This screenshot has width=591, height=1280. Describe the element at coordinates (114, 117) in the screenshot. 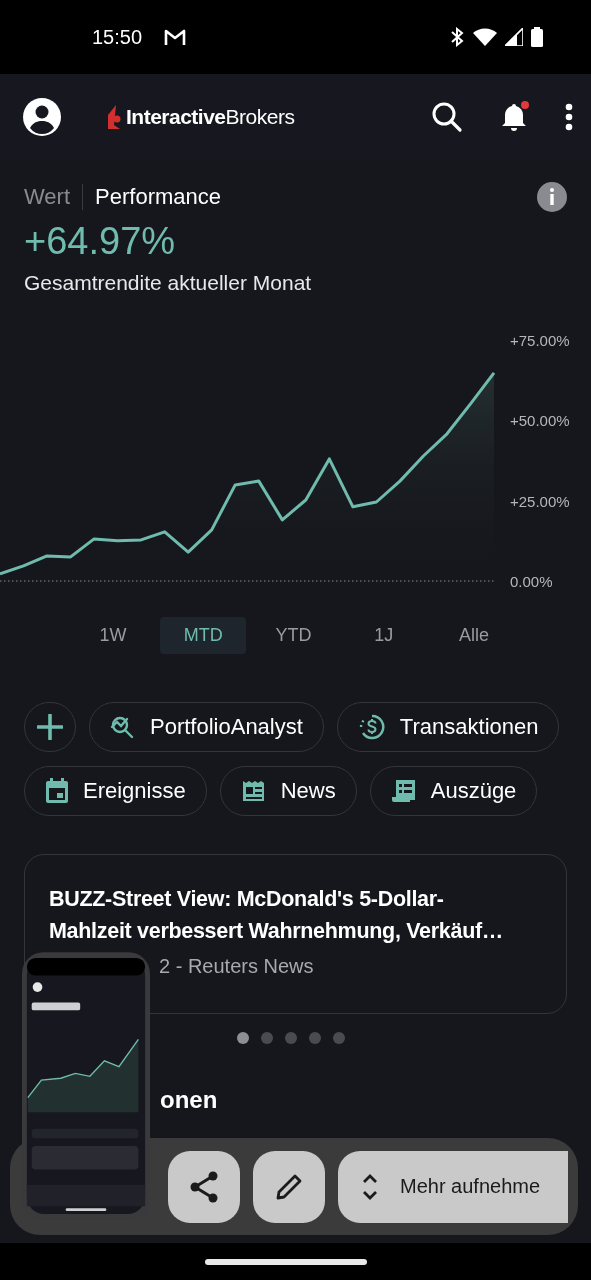

I see `flame-logo-icon` at that location.